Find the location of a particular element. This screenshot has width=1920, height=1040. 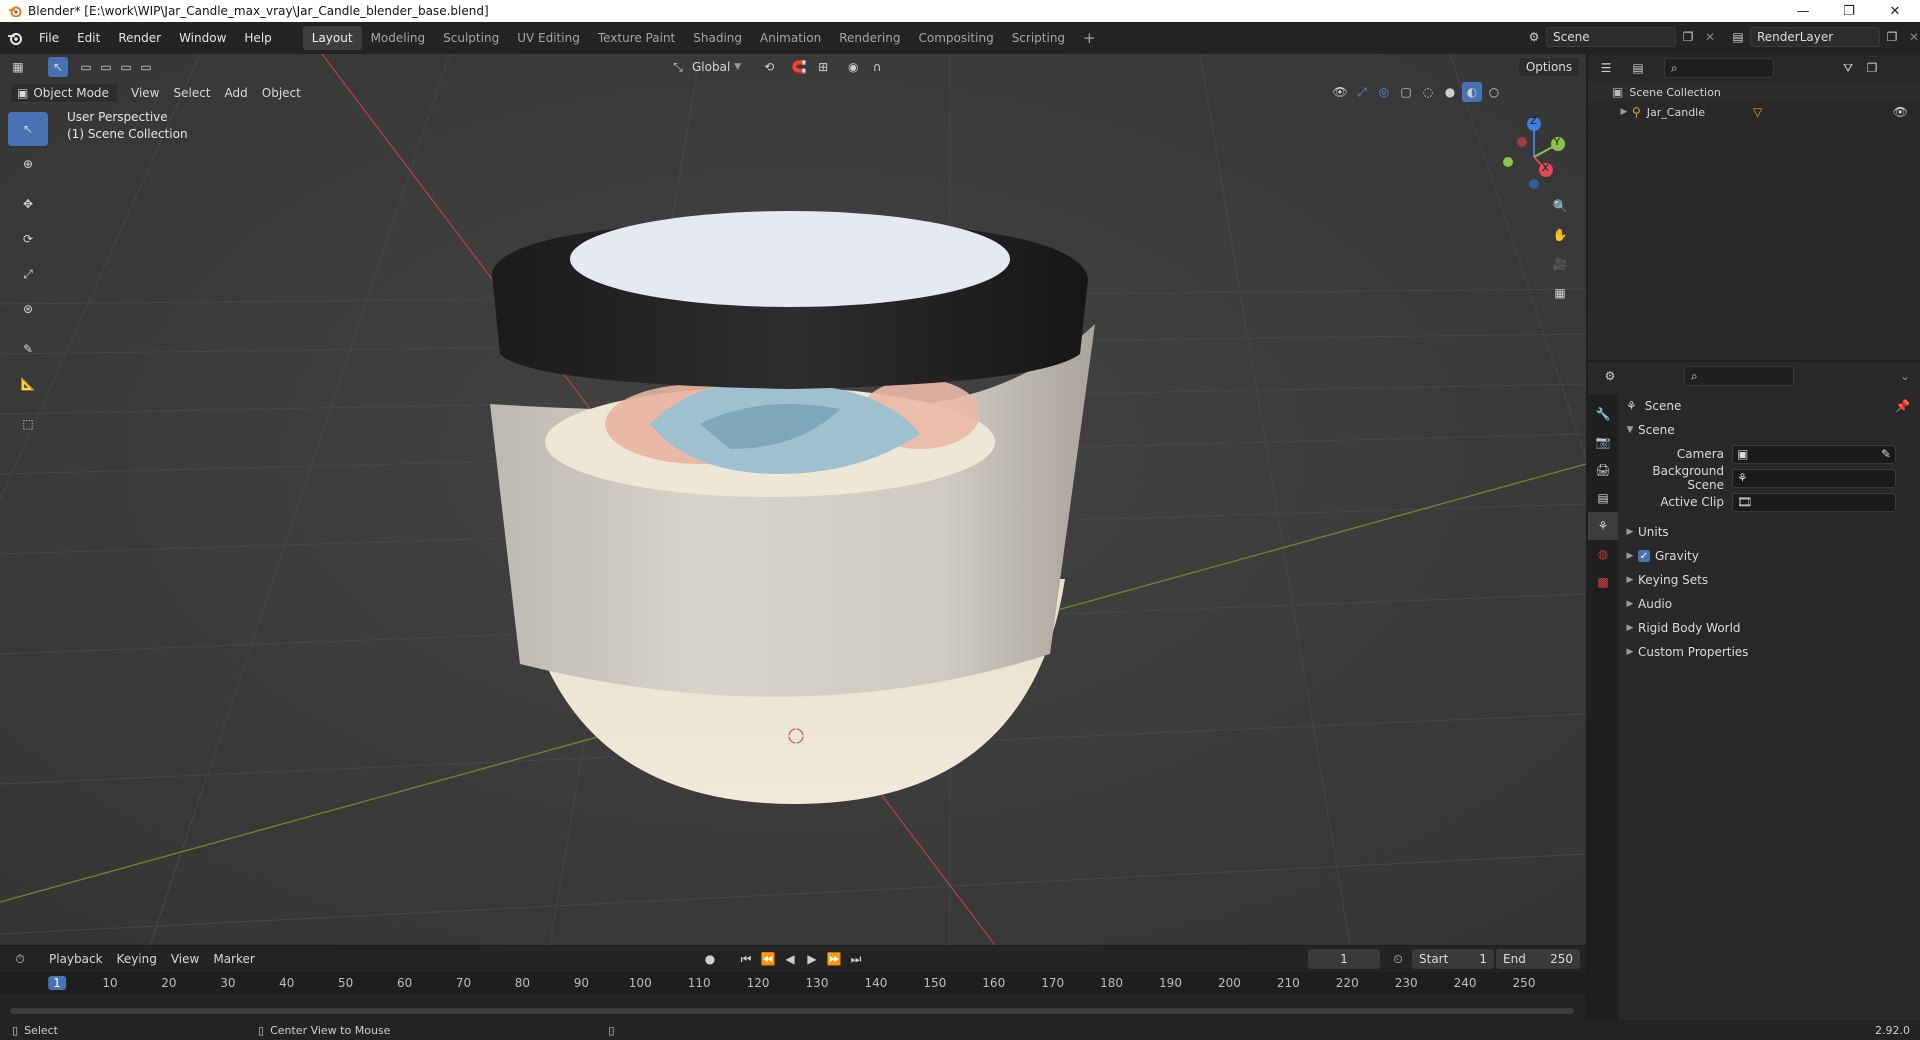

maximize-button: ❐ is located at coordinates (1849, 11).